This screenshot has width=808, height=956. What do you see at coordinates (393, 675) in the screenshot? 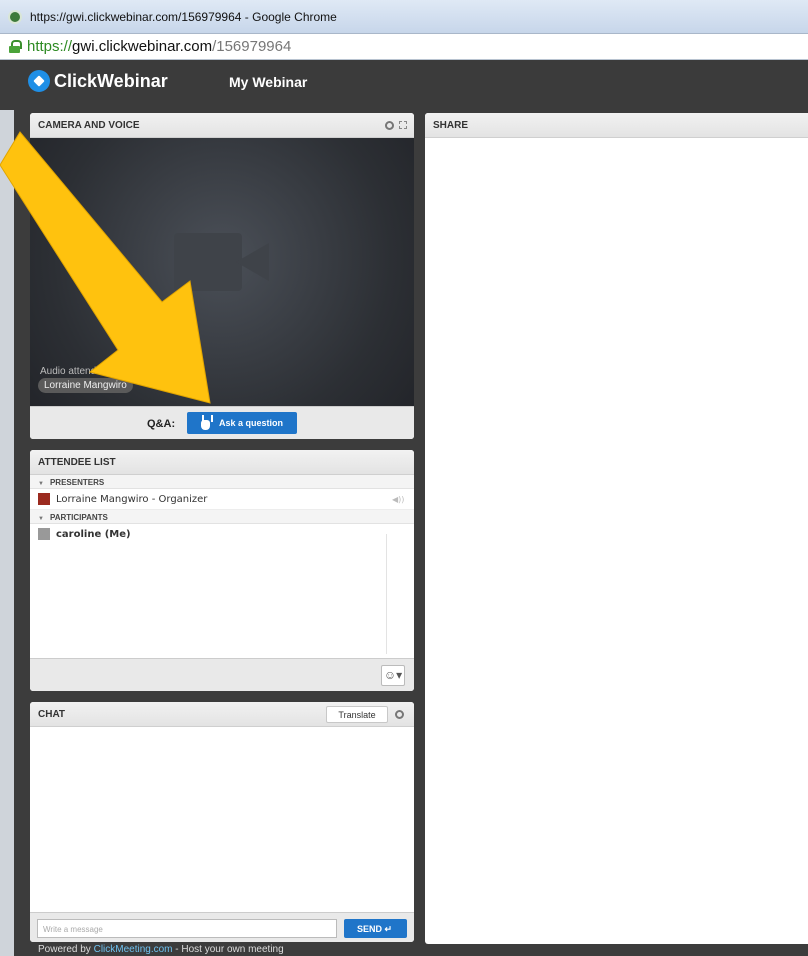
I see `emoticon-dropdown-icon: ☺▾` at bounding box center [393, 675].